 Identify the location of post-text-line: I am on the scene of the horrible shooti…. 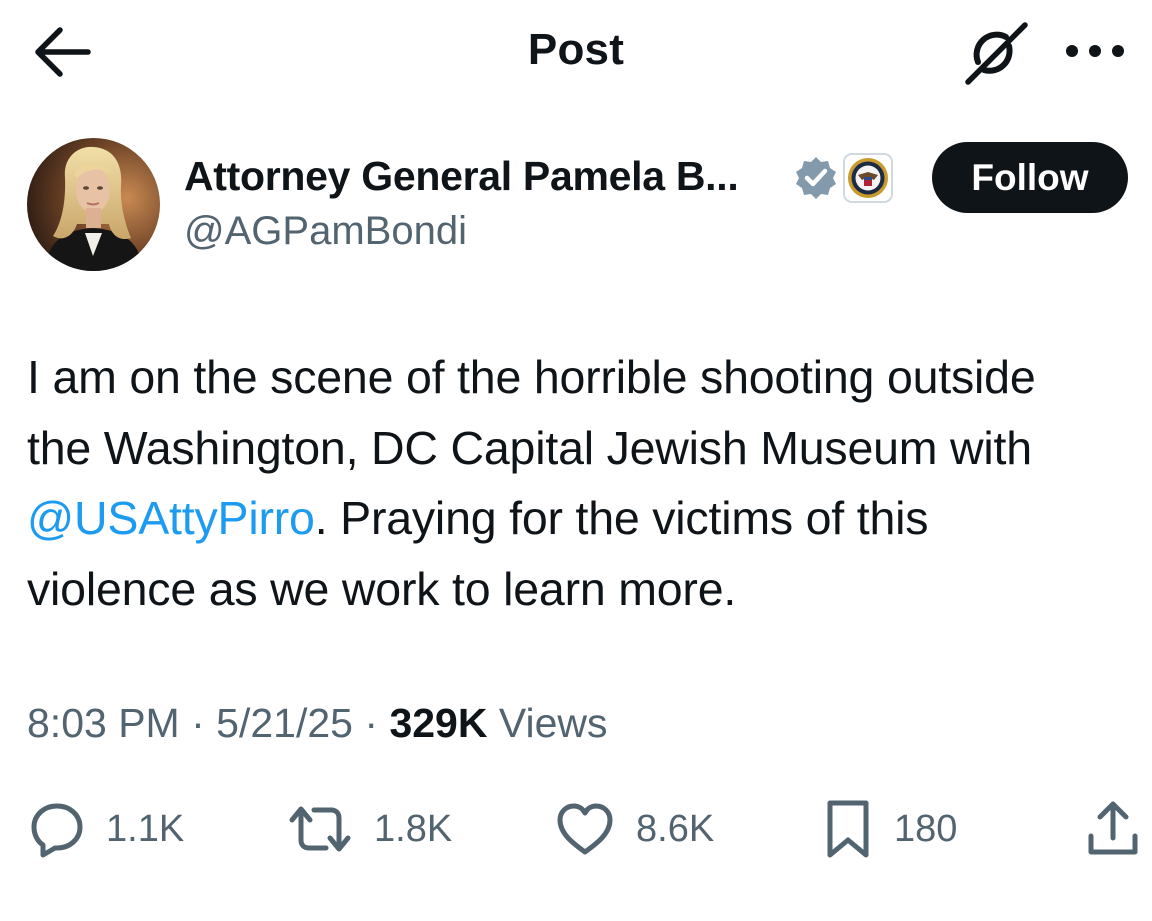
(531, 377).